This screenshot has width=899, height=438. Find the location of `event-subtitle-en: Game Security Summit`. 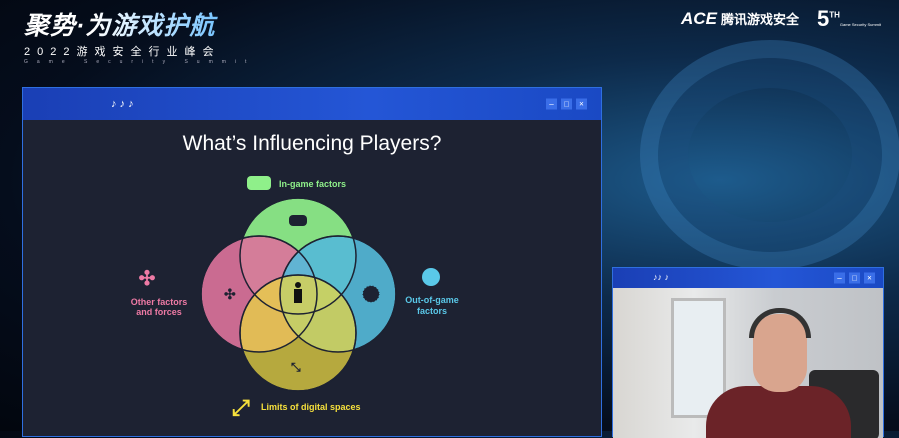

event-subtitle-en: Game Security Summit is located at coordinates (140, 62).